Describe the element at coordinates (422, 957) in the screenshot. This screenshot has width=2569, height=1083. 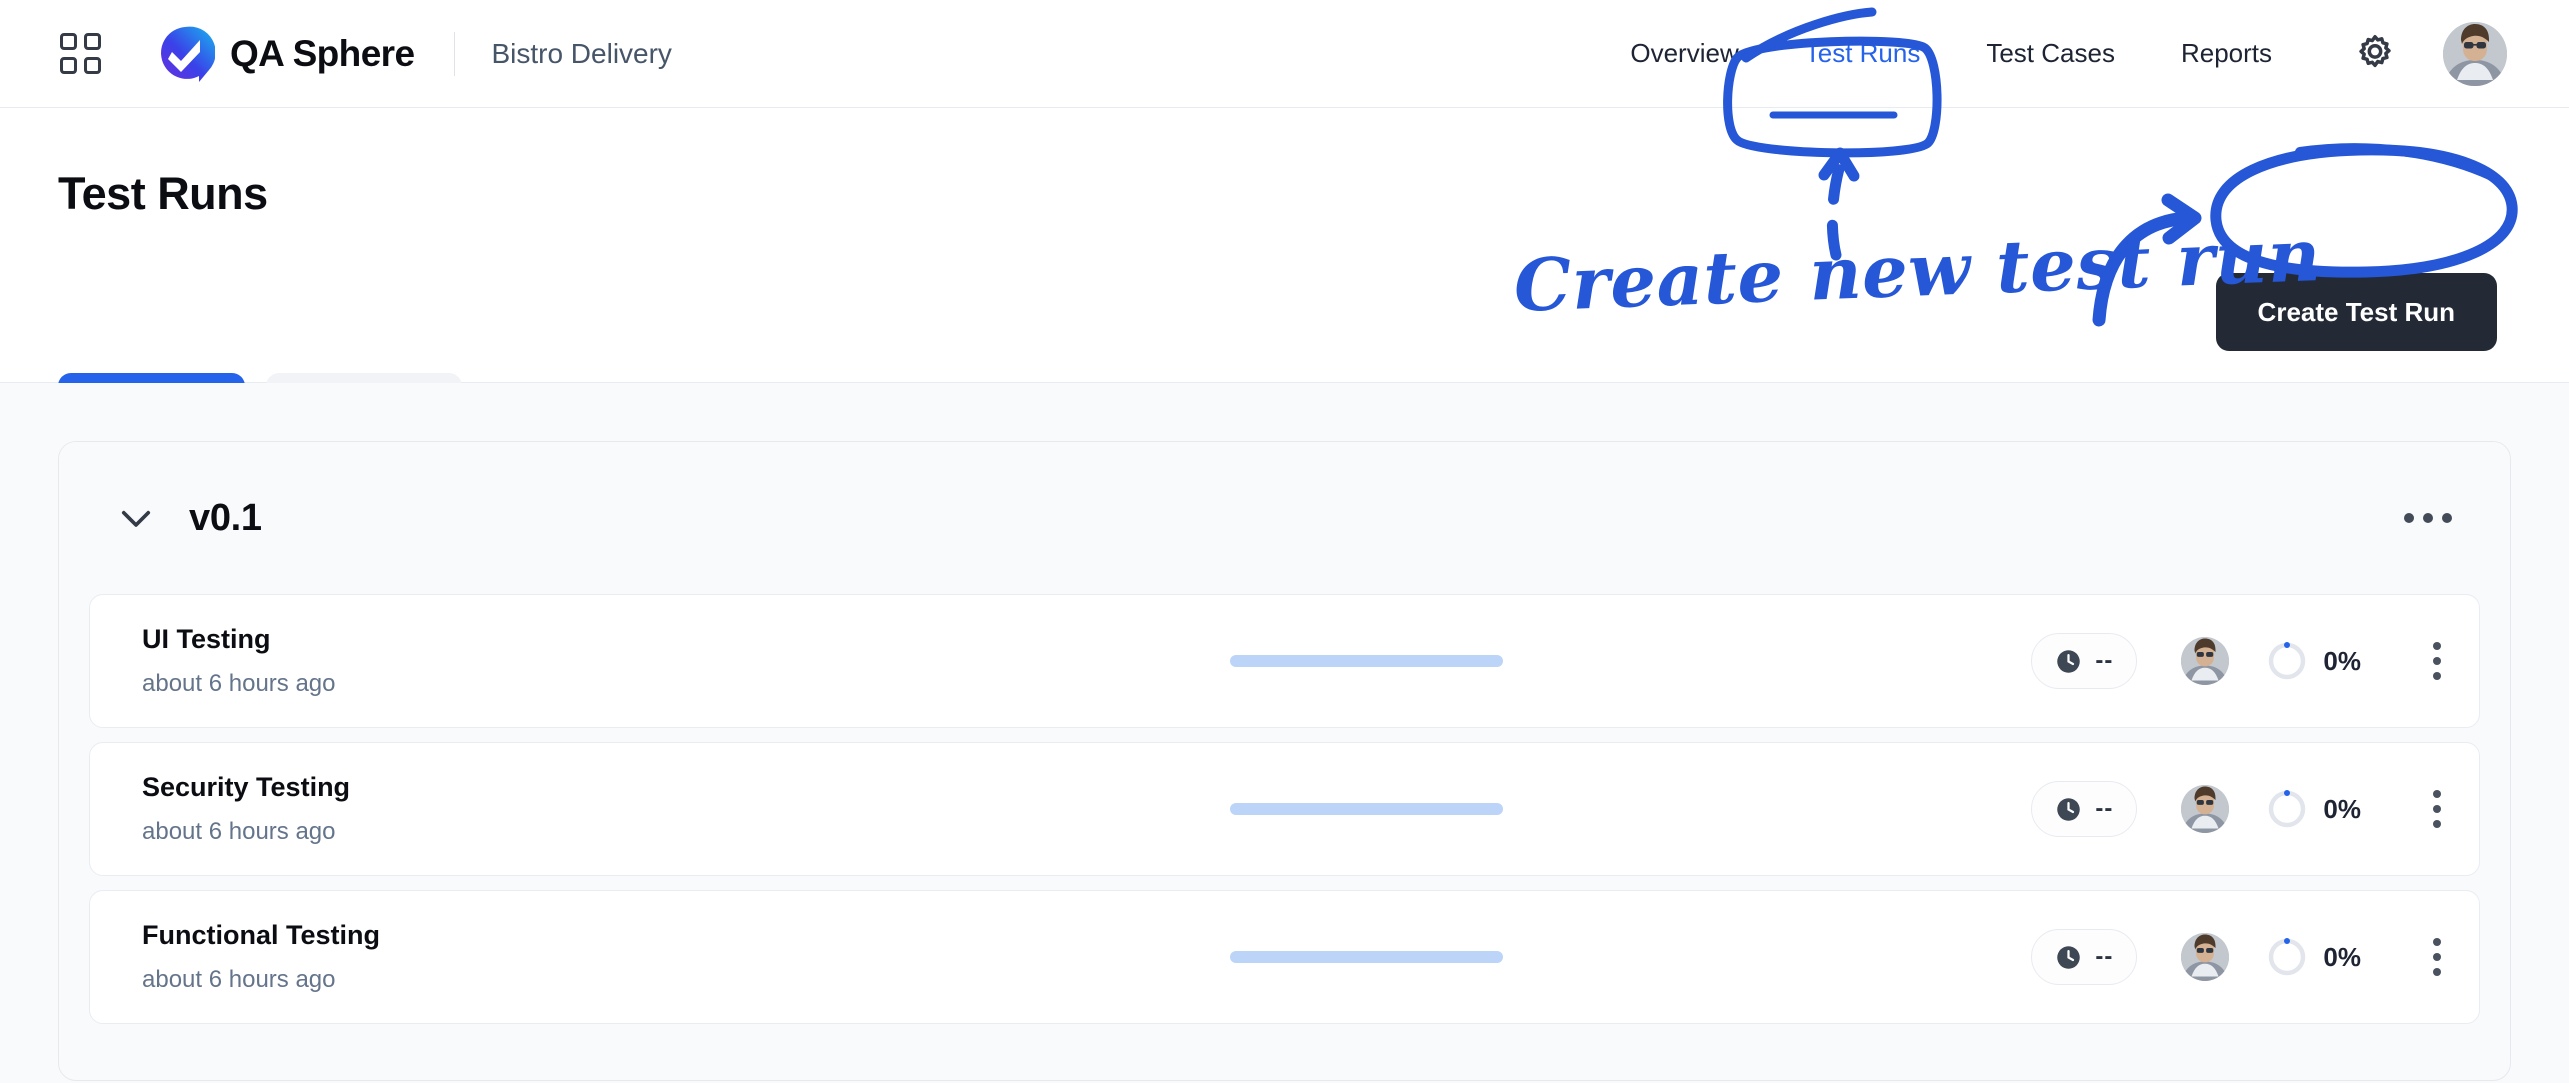
I see `run-info: Functional Testing about 6 hours ago` at that location.